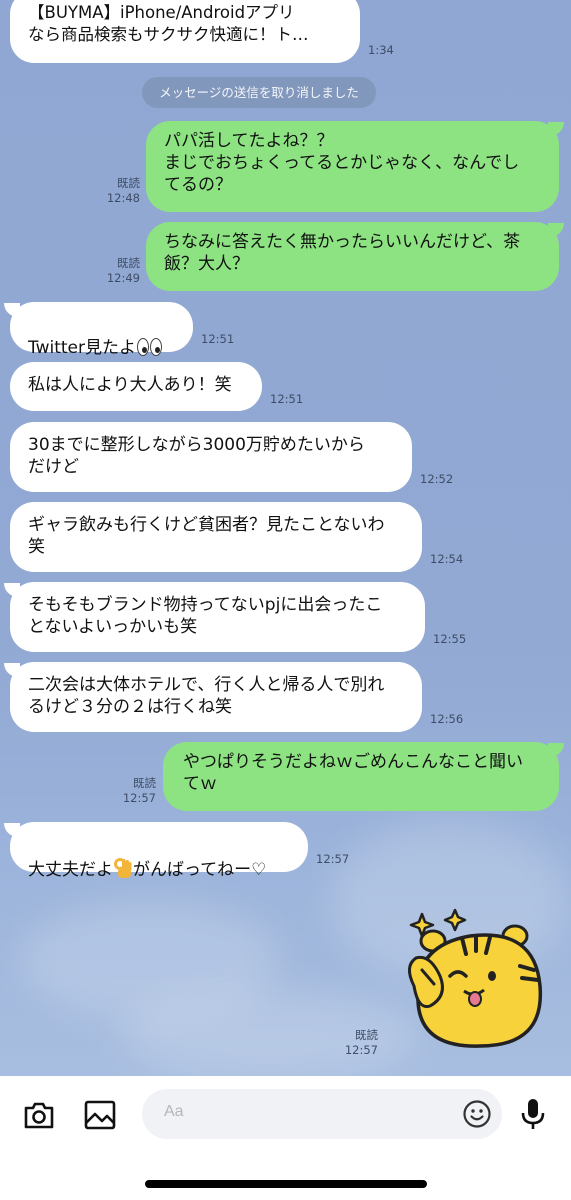 The image size is (571, 1200). Describe the element at coordinates (70, 870) in the screenshot. I see `message-text: 大丈夫だよ` at that location.